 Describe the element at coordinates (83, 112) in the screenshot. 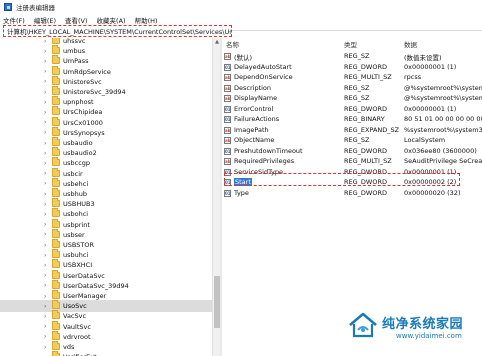

I see `tree-item-label: UrsChipidea` at that location.